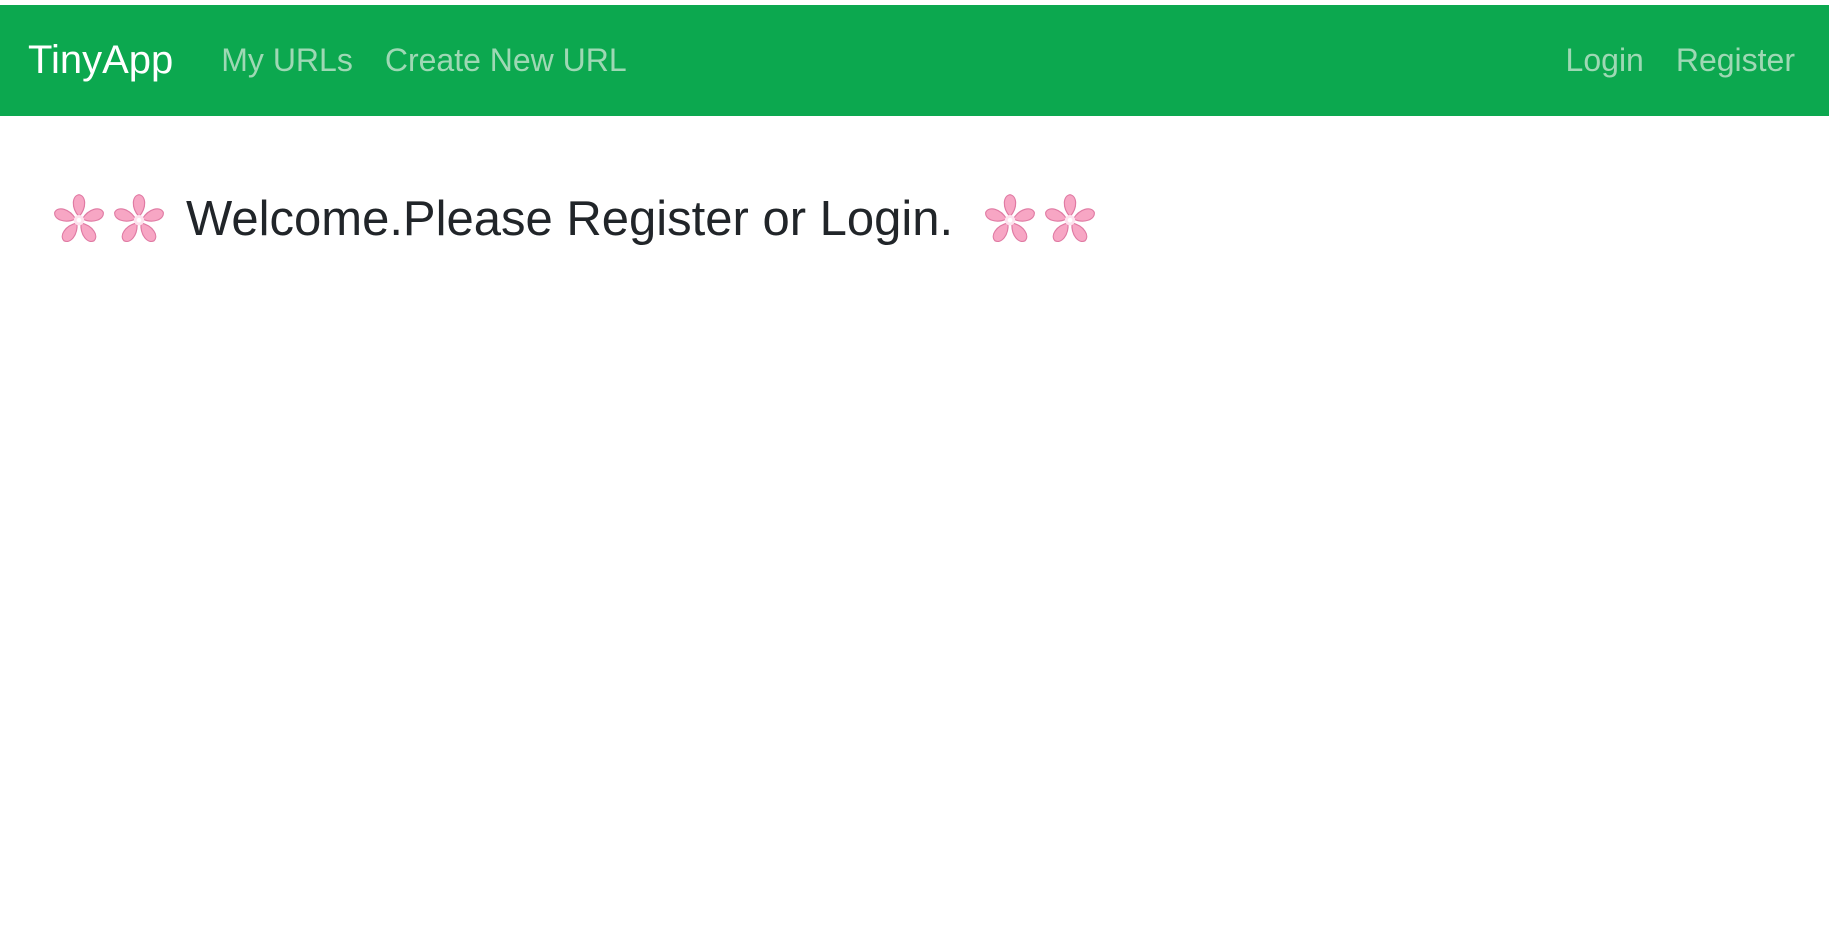  I want to click on nav-link-my-urls: My URLs, so click(287, 60).